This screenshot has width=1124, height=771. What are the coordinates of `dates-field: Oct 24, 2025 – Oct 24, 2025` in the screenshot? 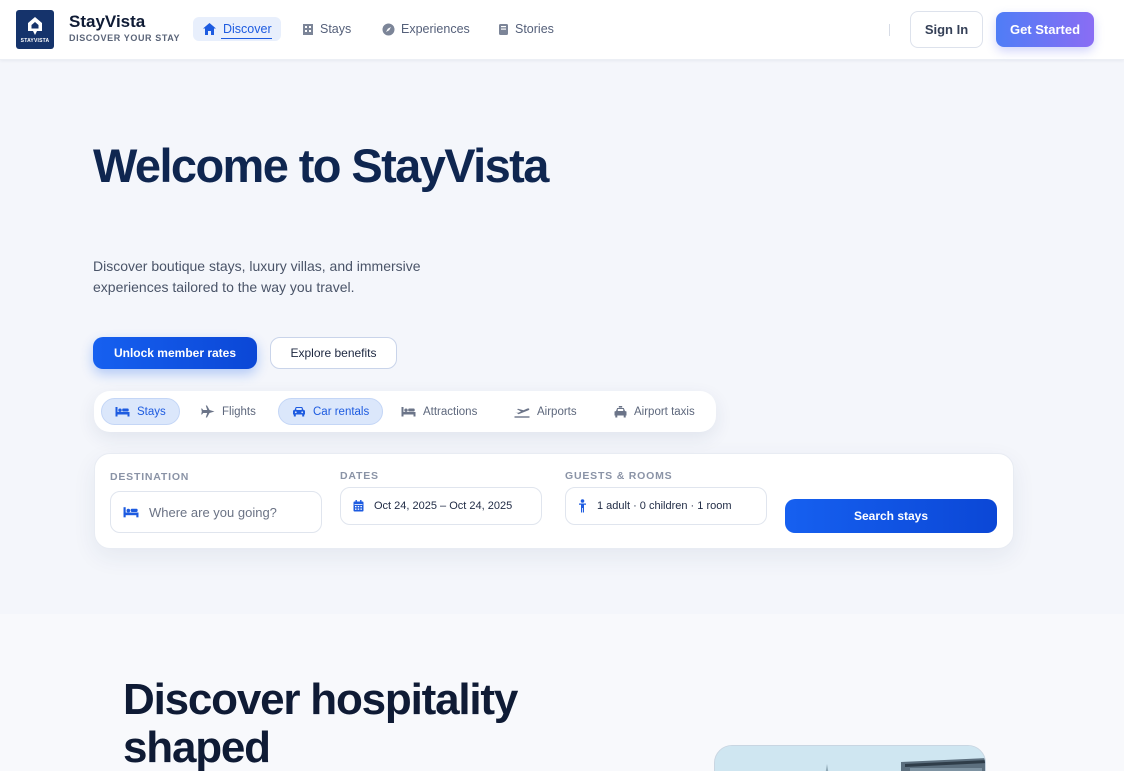 It's located at (441, 506).